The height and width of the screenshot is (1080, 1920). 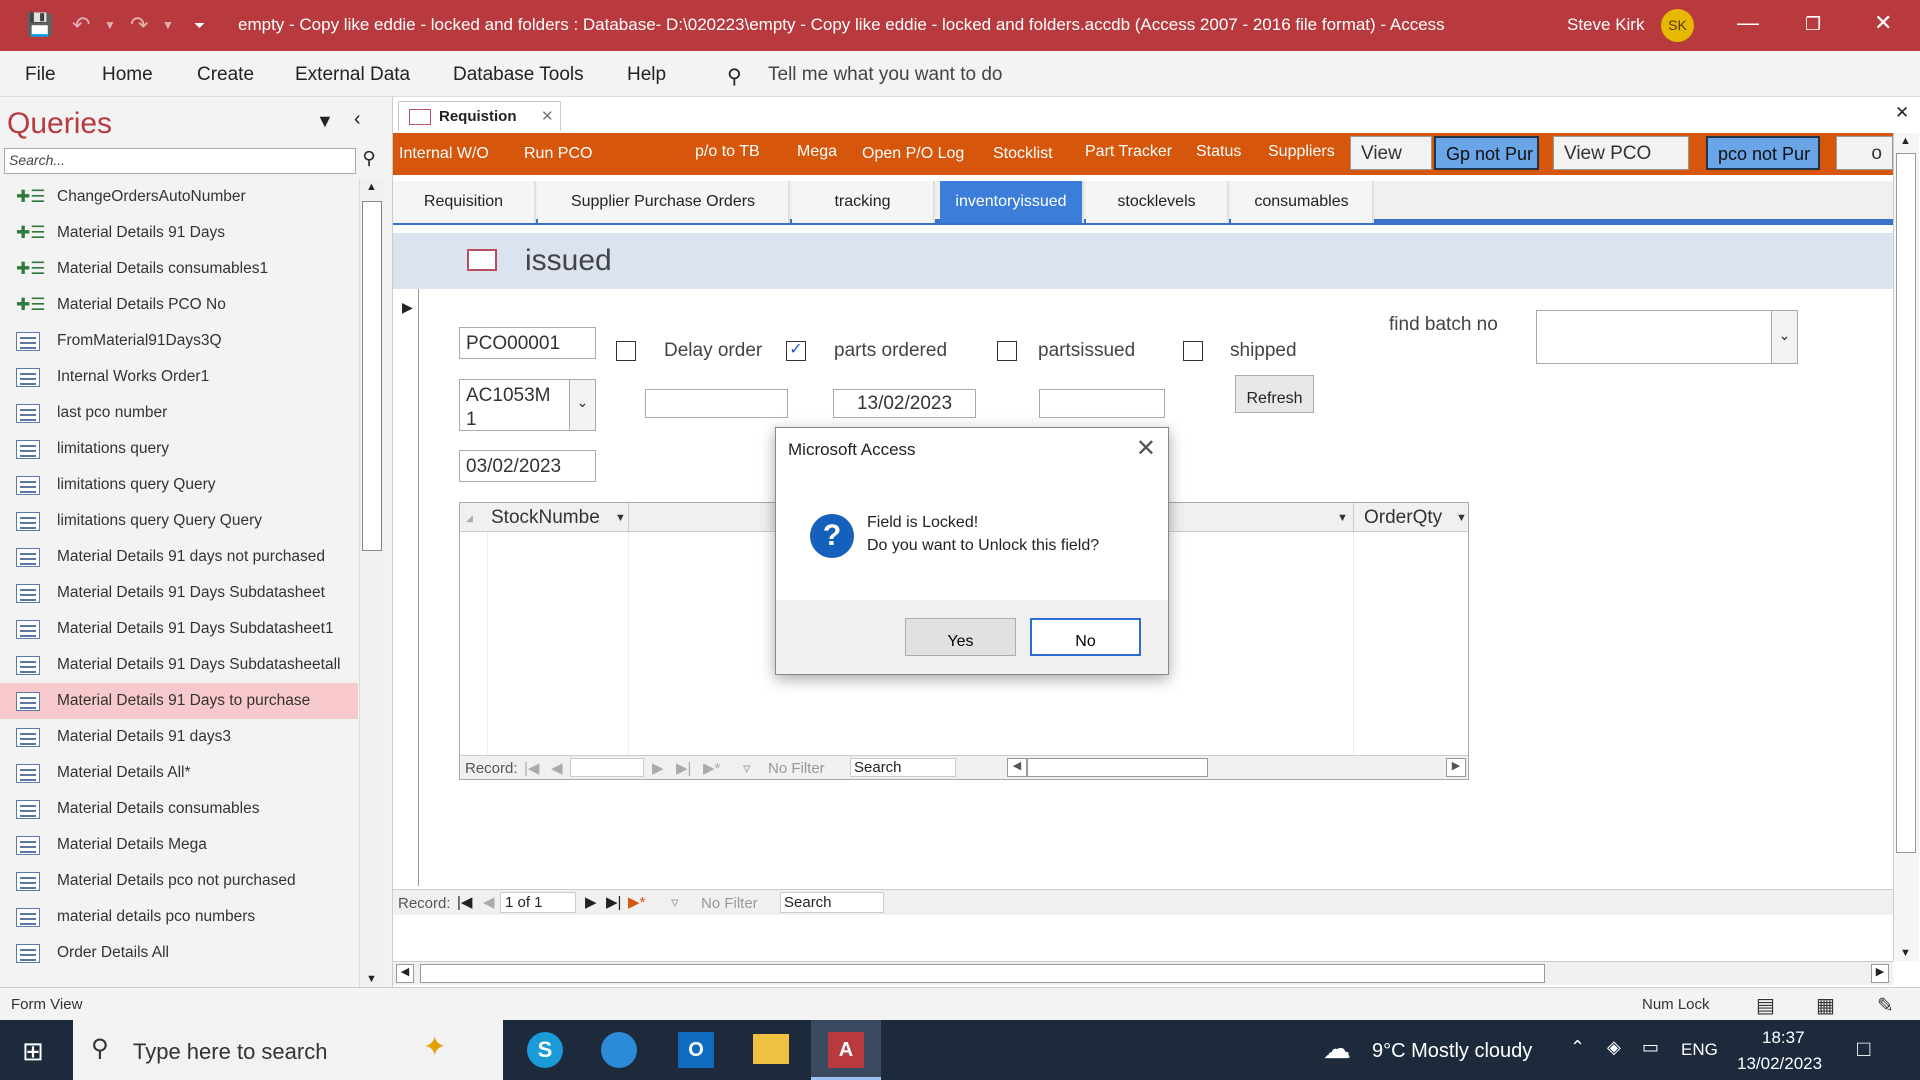 What do you see at coordinates (1699, 1050) in the screenshot?
I see `language-indicator: ENG` at bounding box center [1699, 1050].